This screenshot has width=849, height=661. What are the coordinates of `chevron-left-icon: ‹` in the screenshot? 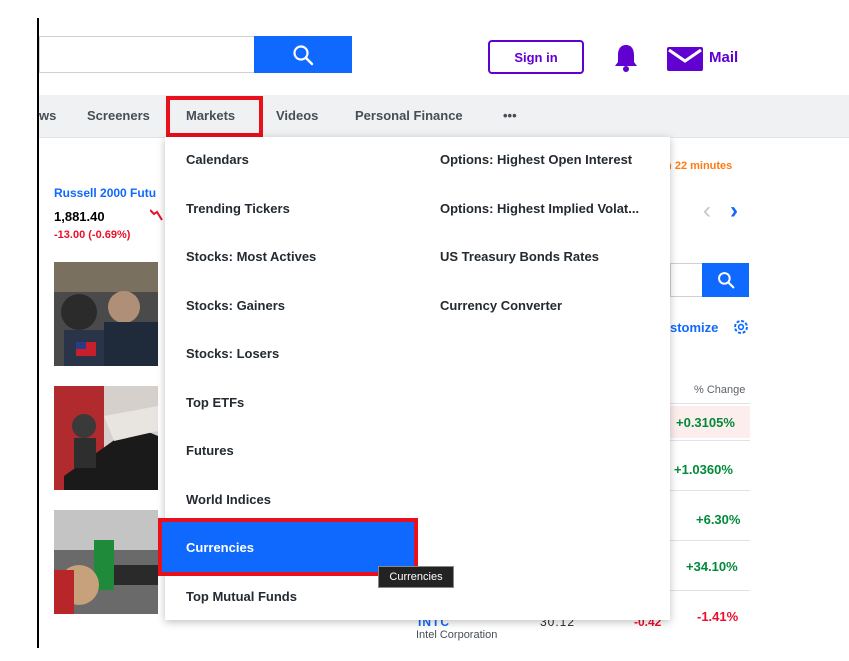 It's located at (707, 211).